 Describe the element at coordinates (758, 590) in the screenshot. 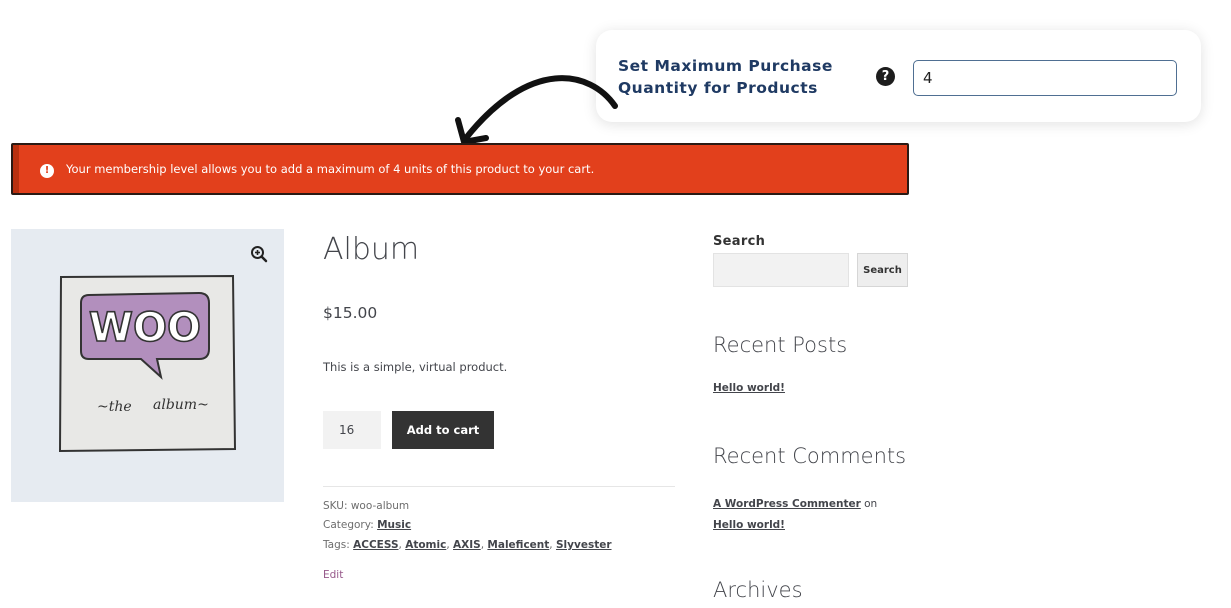

I see `archives-heading: Archives` at that location.